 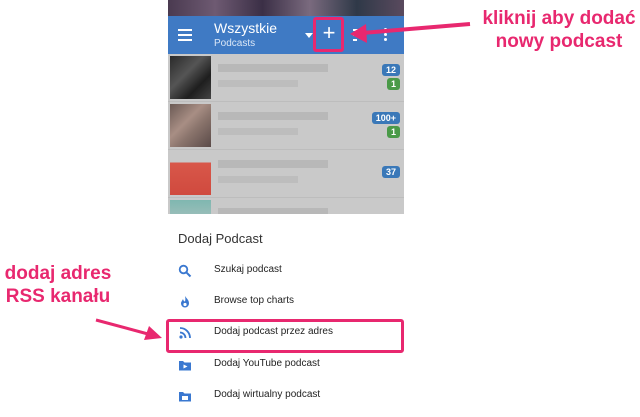 What do you see at coordinates (559, 18) in the screenshot?
I see `annotation-line: kliknij aby dodać` at bounding box center [559, 18].